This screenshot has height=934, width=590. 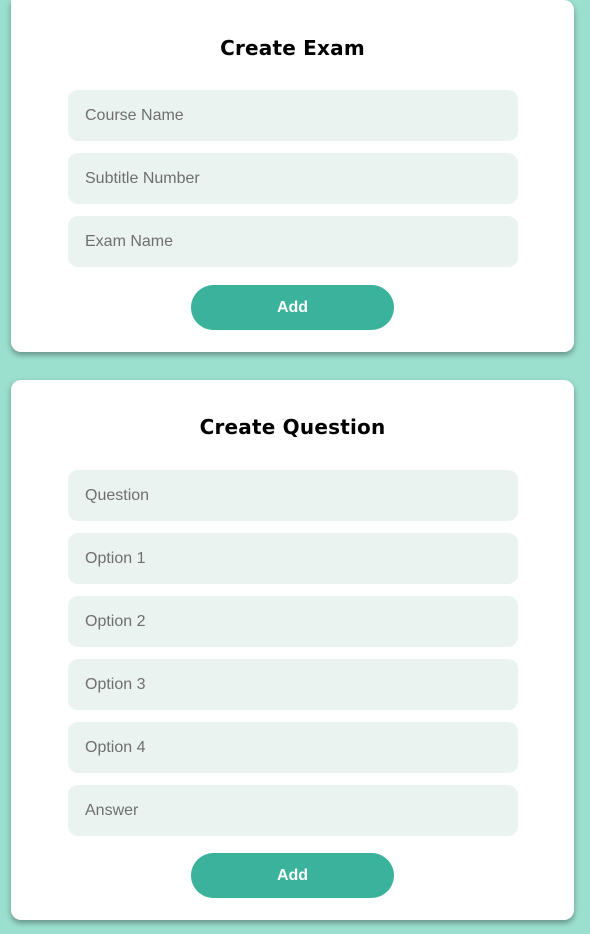 What do you see at coordinates (293, 115) in the screenshot?
I see `course-name-input` at bounding box center [293, 115].